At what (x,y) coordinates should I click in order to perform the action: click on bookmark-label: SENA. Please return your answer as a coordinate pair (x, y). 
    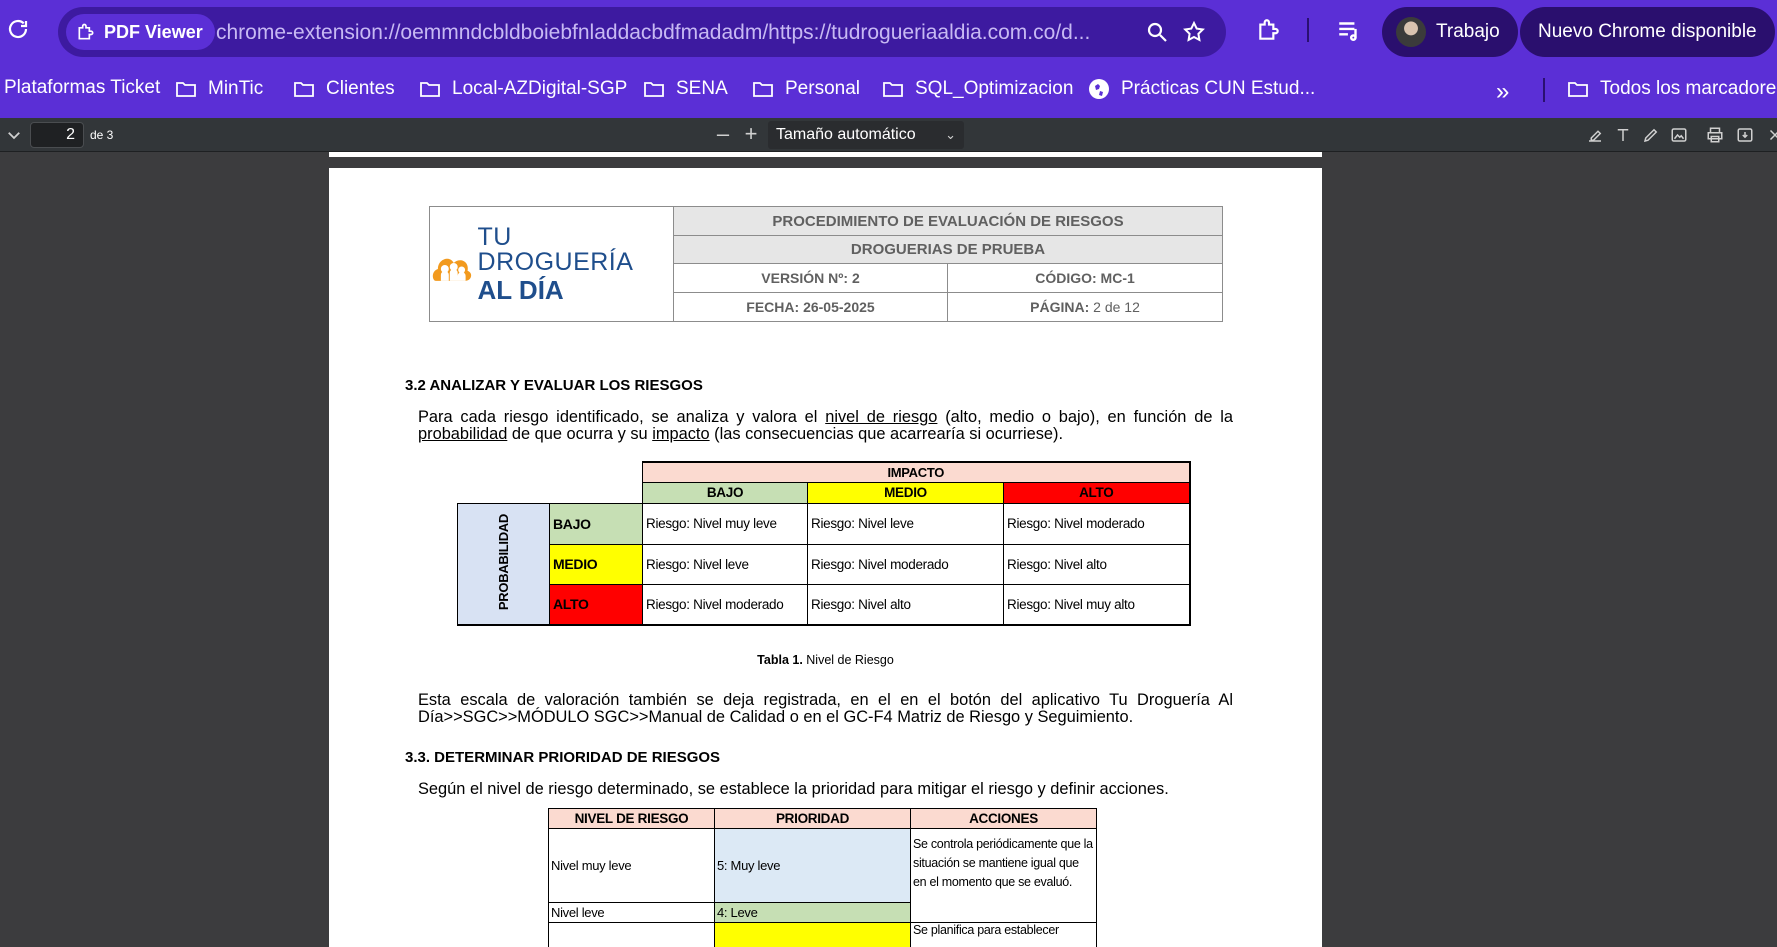
    Looking at the image, I should click on (702, 88).